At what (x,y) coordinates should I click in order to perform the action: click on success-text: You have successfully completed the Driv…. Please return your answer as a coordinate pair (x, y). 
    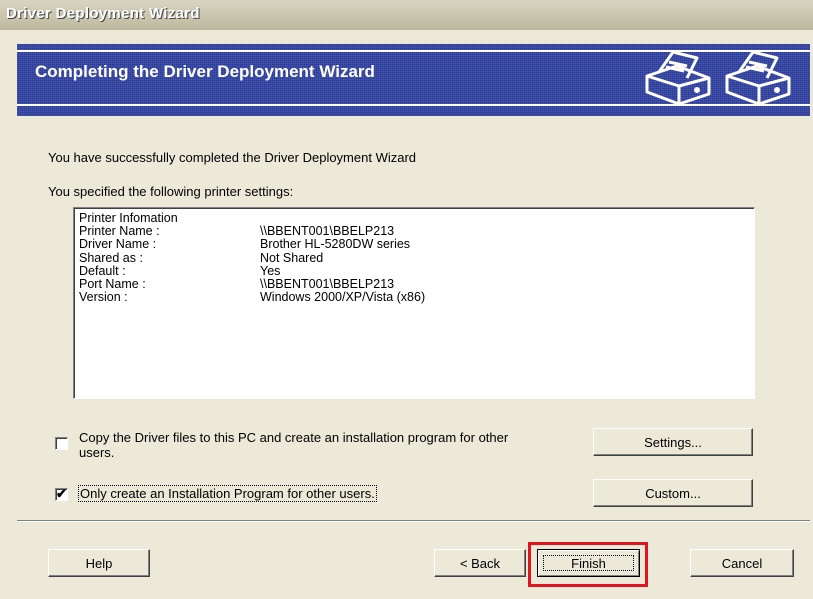
    Looking at the image, I should click on (232, 157).